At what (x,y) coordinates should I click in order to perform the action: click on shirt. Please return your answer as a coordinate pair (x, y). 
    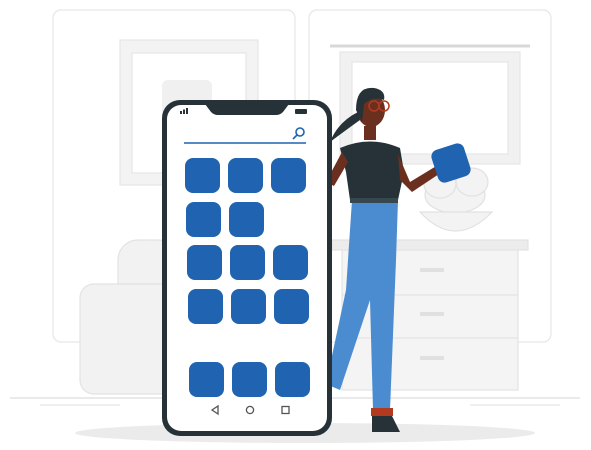
    Looking at the image, I should click on (372, 170).